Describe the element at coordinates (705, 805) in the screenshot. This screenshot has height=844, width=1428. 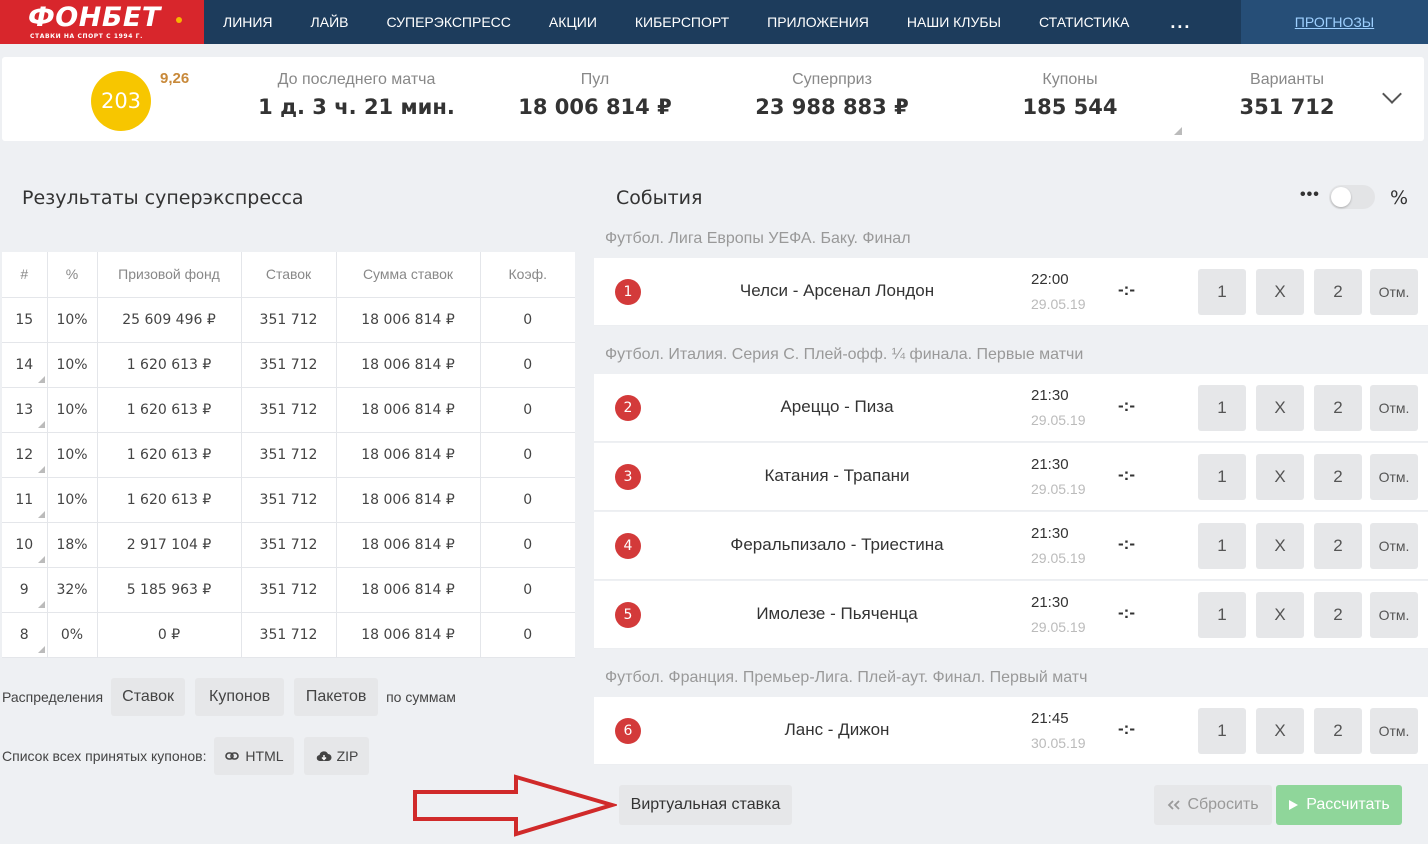
I see `virtual-bet-button: Виртуальная ставка` at that location.